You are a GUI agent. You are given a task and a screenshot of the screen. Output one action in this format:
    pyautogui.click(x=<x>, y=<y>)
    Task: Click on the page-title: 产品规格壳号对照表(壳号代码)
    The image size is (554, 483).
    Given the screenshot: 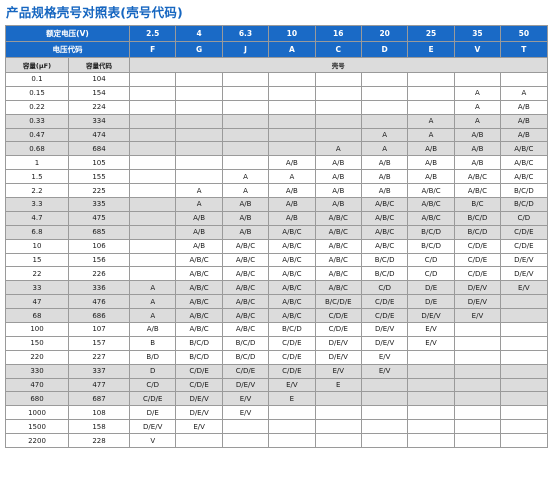 What is the action you would take?
    pyautogui.click(x=94, y=12)
    